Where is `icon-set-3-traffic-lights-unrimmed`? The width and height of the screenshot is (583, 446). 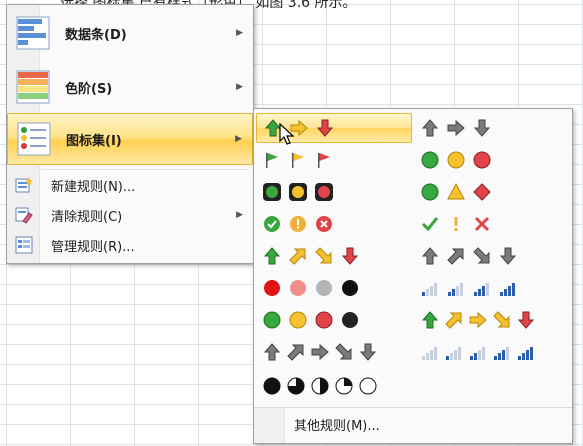
icon-set-3-traffic-lights-unrimmed is located at coordinates (494, 160).